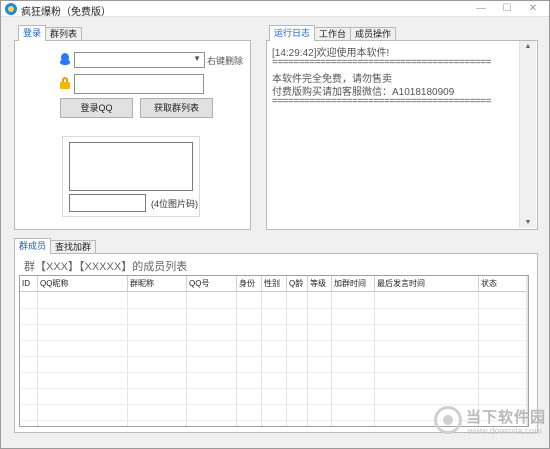  I want to click on right-tabbar: 运行日志 工作台 成员操作, so click(333, 33).